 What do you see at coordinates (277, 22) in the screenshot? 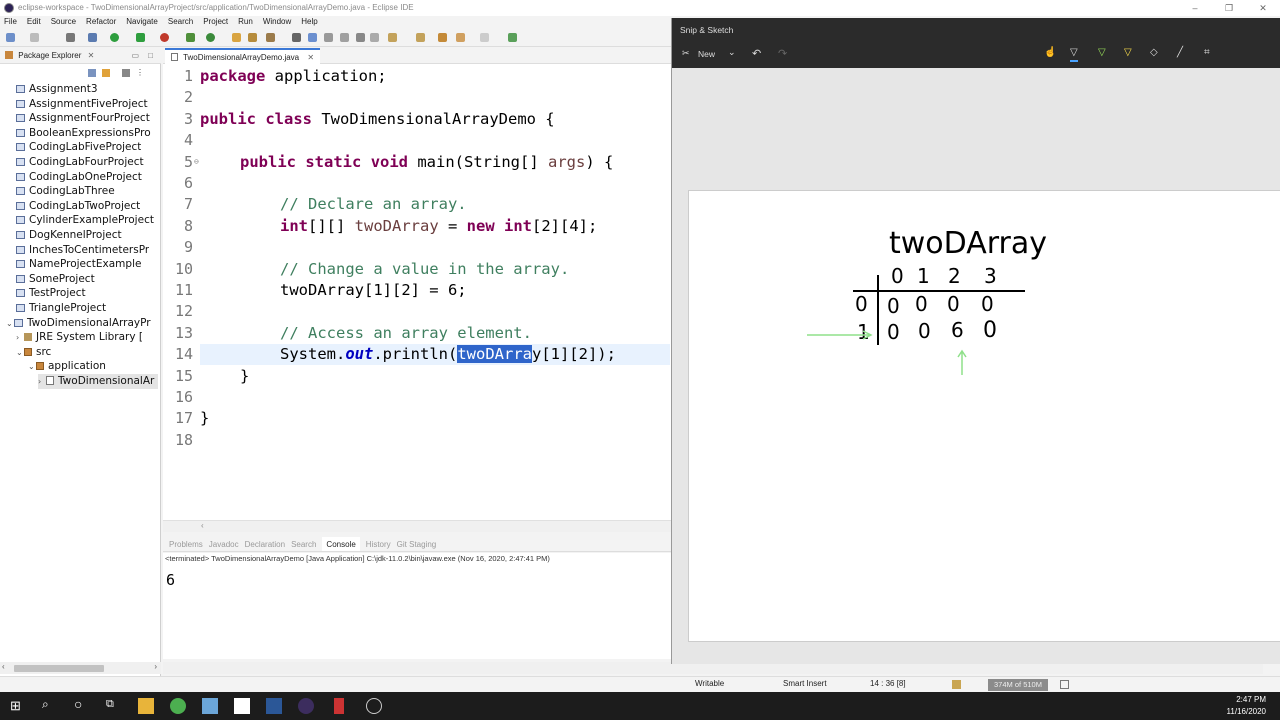
I see `menu-window: Window` at bounding box center [277, 22].